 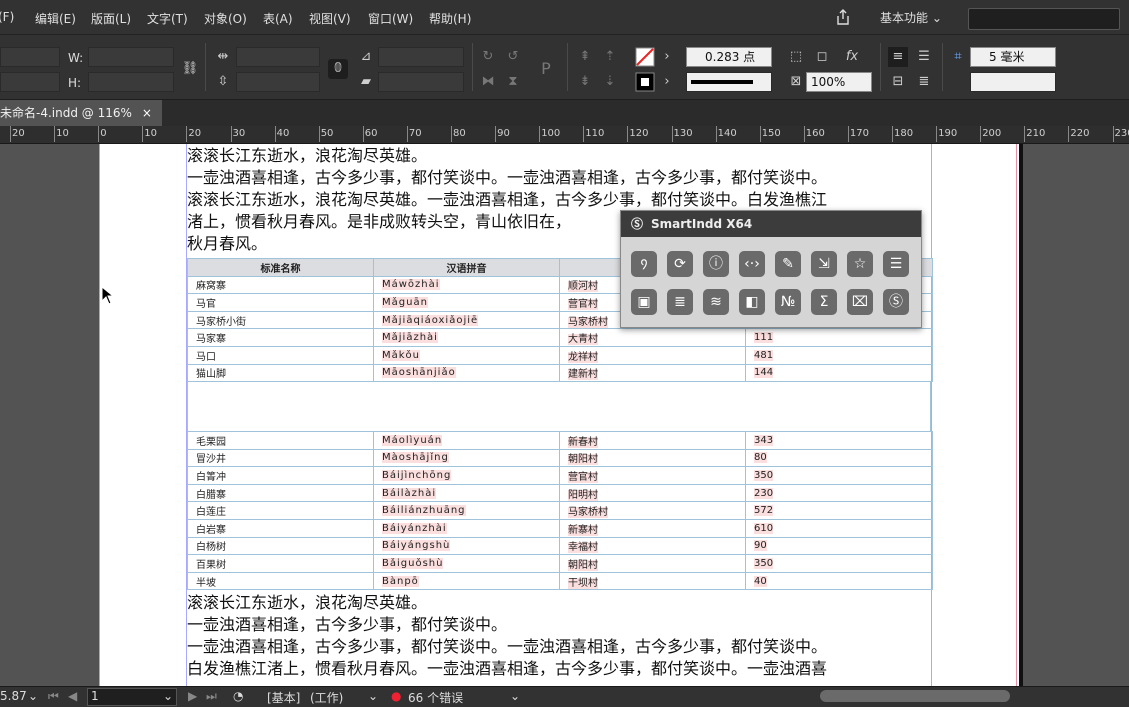 I want to click on table-cell: Màoshājǐng, so click(x=467, y=458).